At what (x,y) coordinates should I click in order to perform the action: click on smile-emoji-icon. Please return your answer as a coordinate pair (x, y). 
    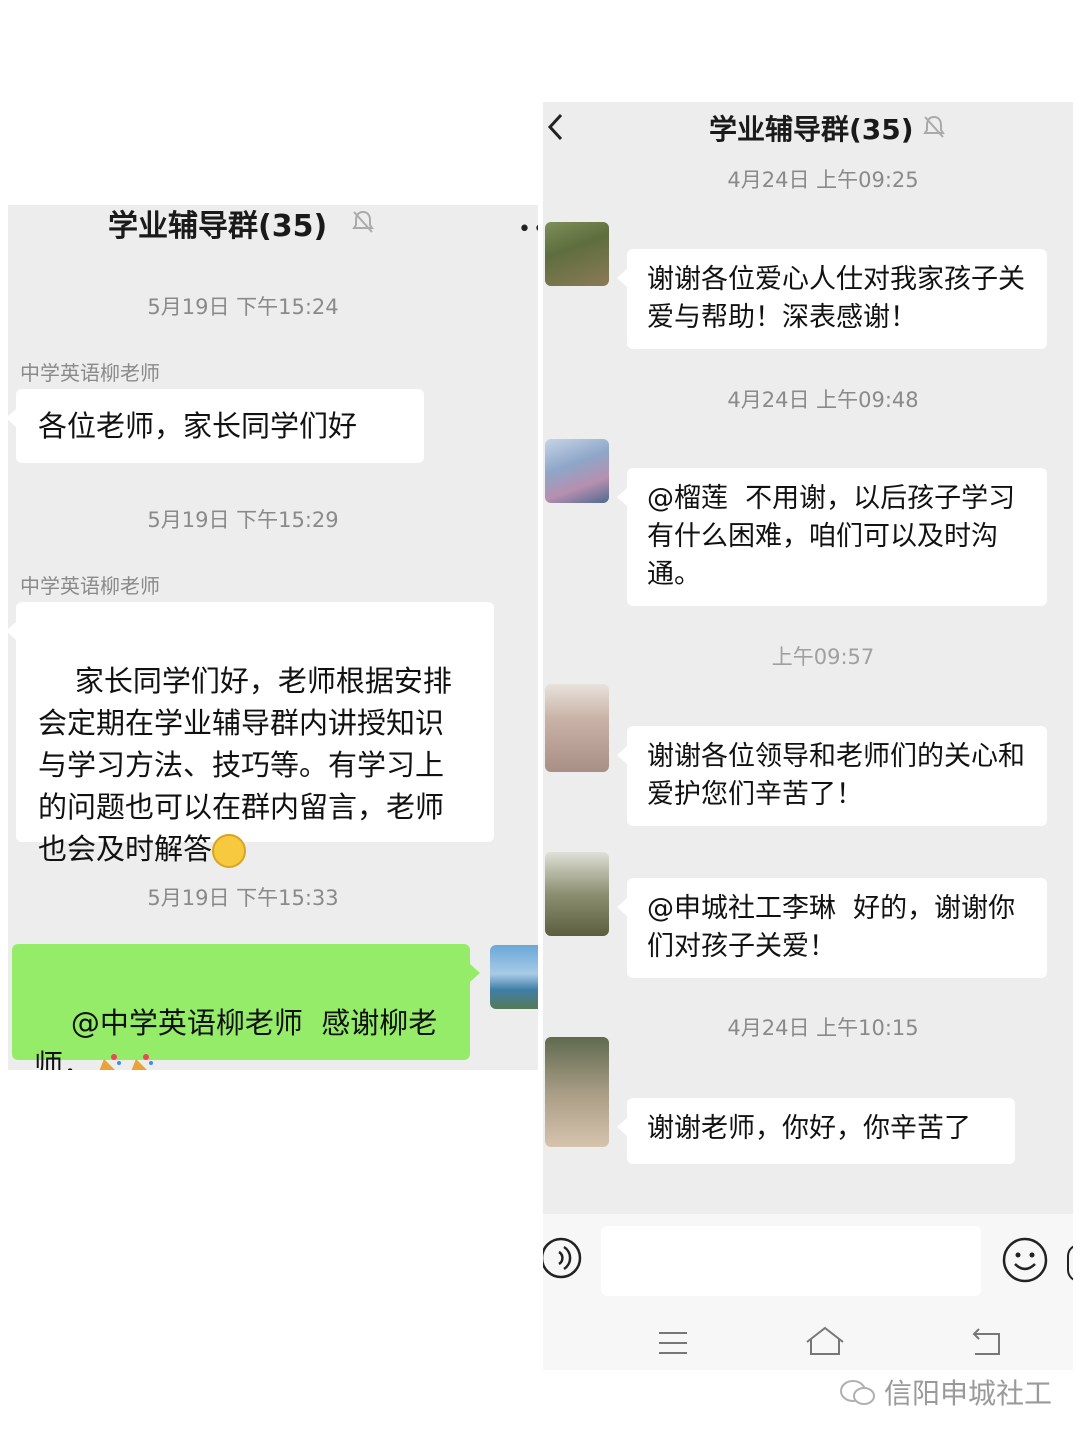
    Looking at the image, I should click on (229, 851).